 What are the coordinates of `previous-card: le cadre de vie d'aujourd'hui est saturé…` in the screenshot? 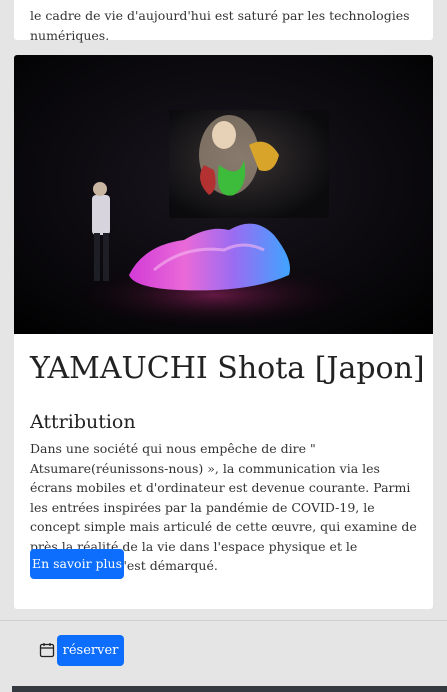 It's located at (223, 21).